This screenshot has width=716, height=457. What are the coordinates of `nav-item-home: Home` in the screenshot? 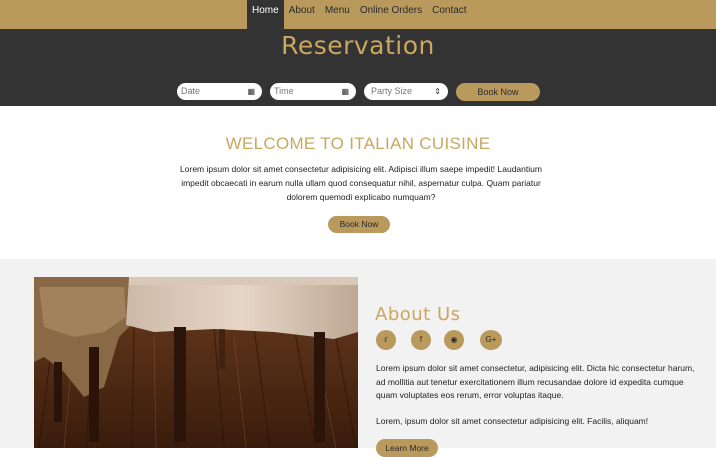 It's located at (265, 14).